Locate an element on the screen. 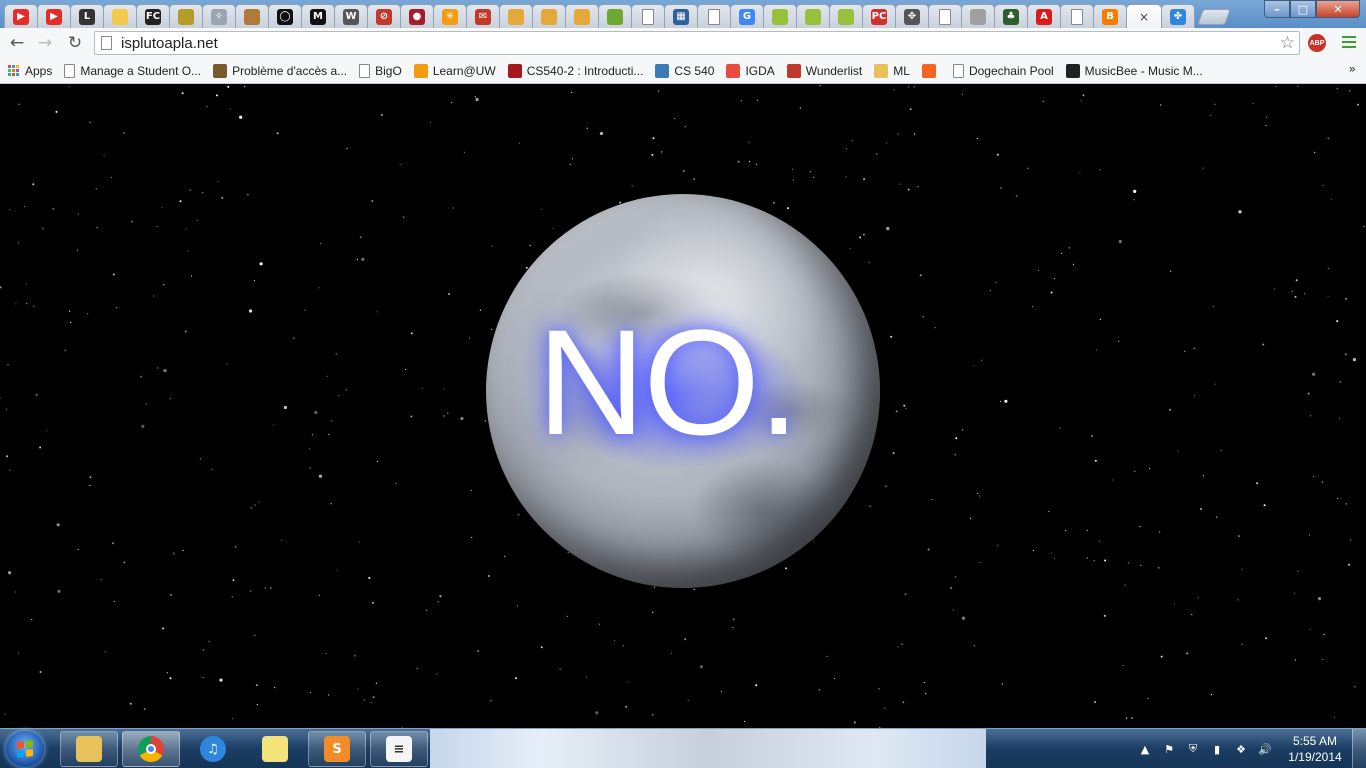 The width and height of the screenshot is (1366, 768). address-bar: isplutoapla.net ☆ is located at coordinates (697, 43).